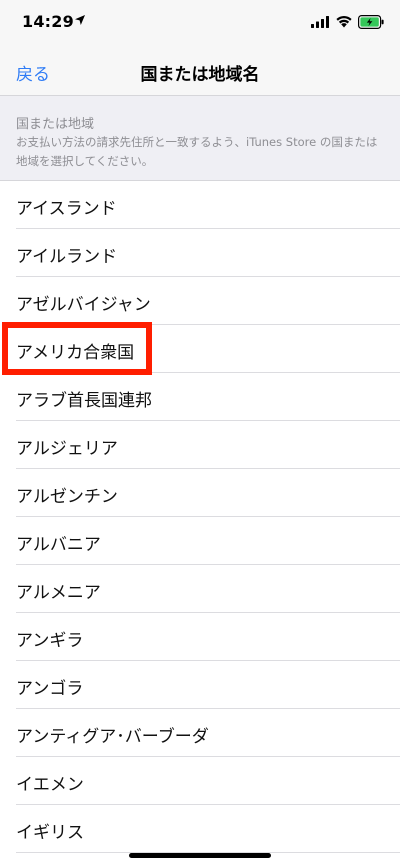  What do you see at coordinates (200, 589) in the screenshot?
I see `list-item: アルメニア` at bounding box center [200, 589].